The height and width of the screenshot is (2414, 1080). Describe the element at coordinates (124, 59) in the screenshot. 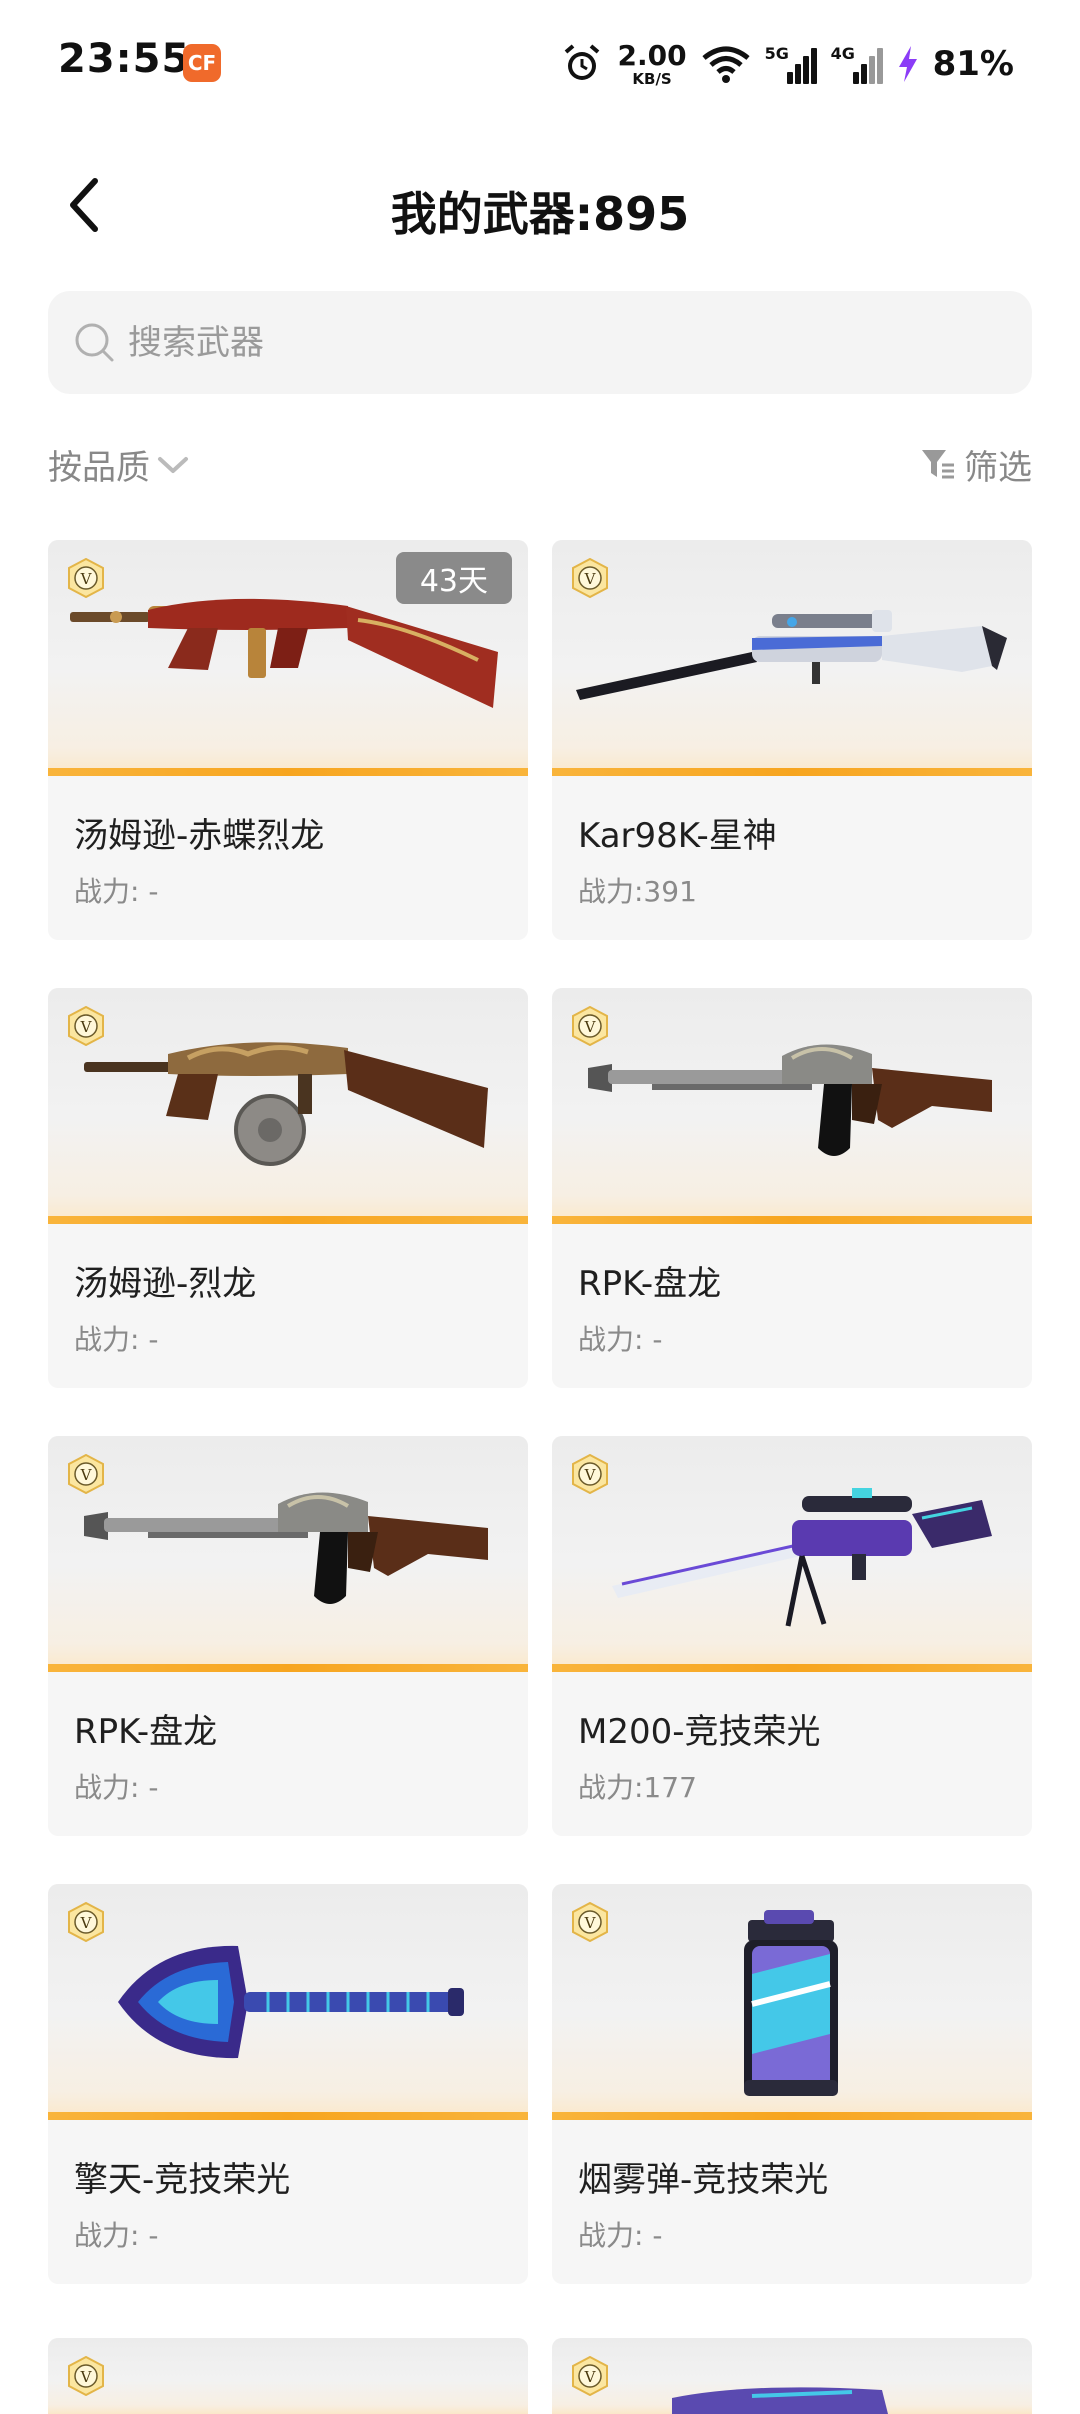

I see `status-time: 23:55` at that location.